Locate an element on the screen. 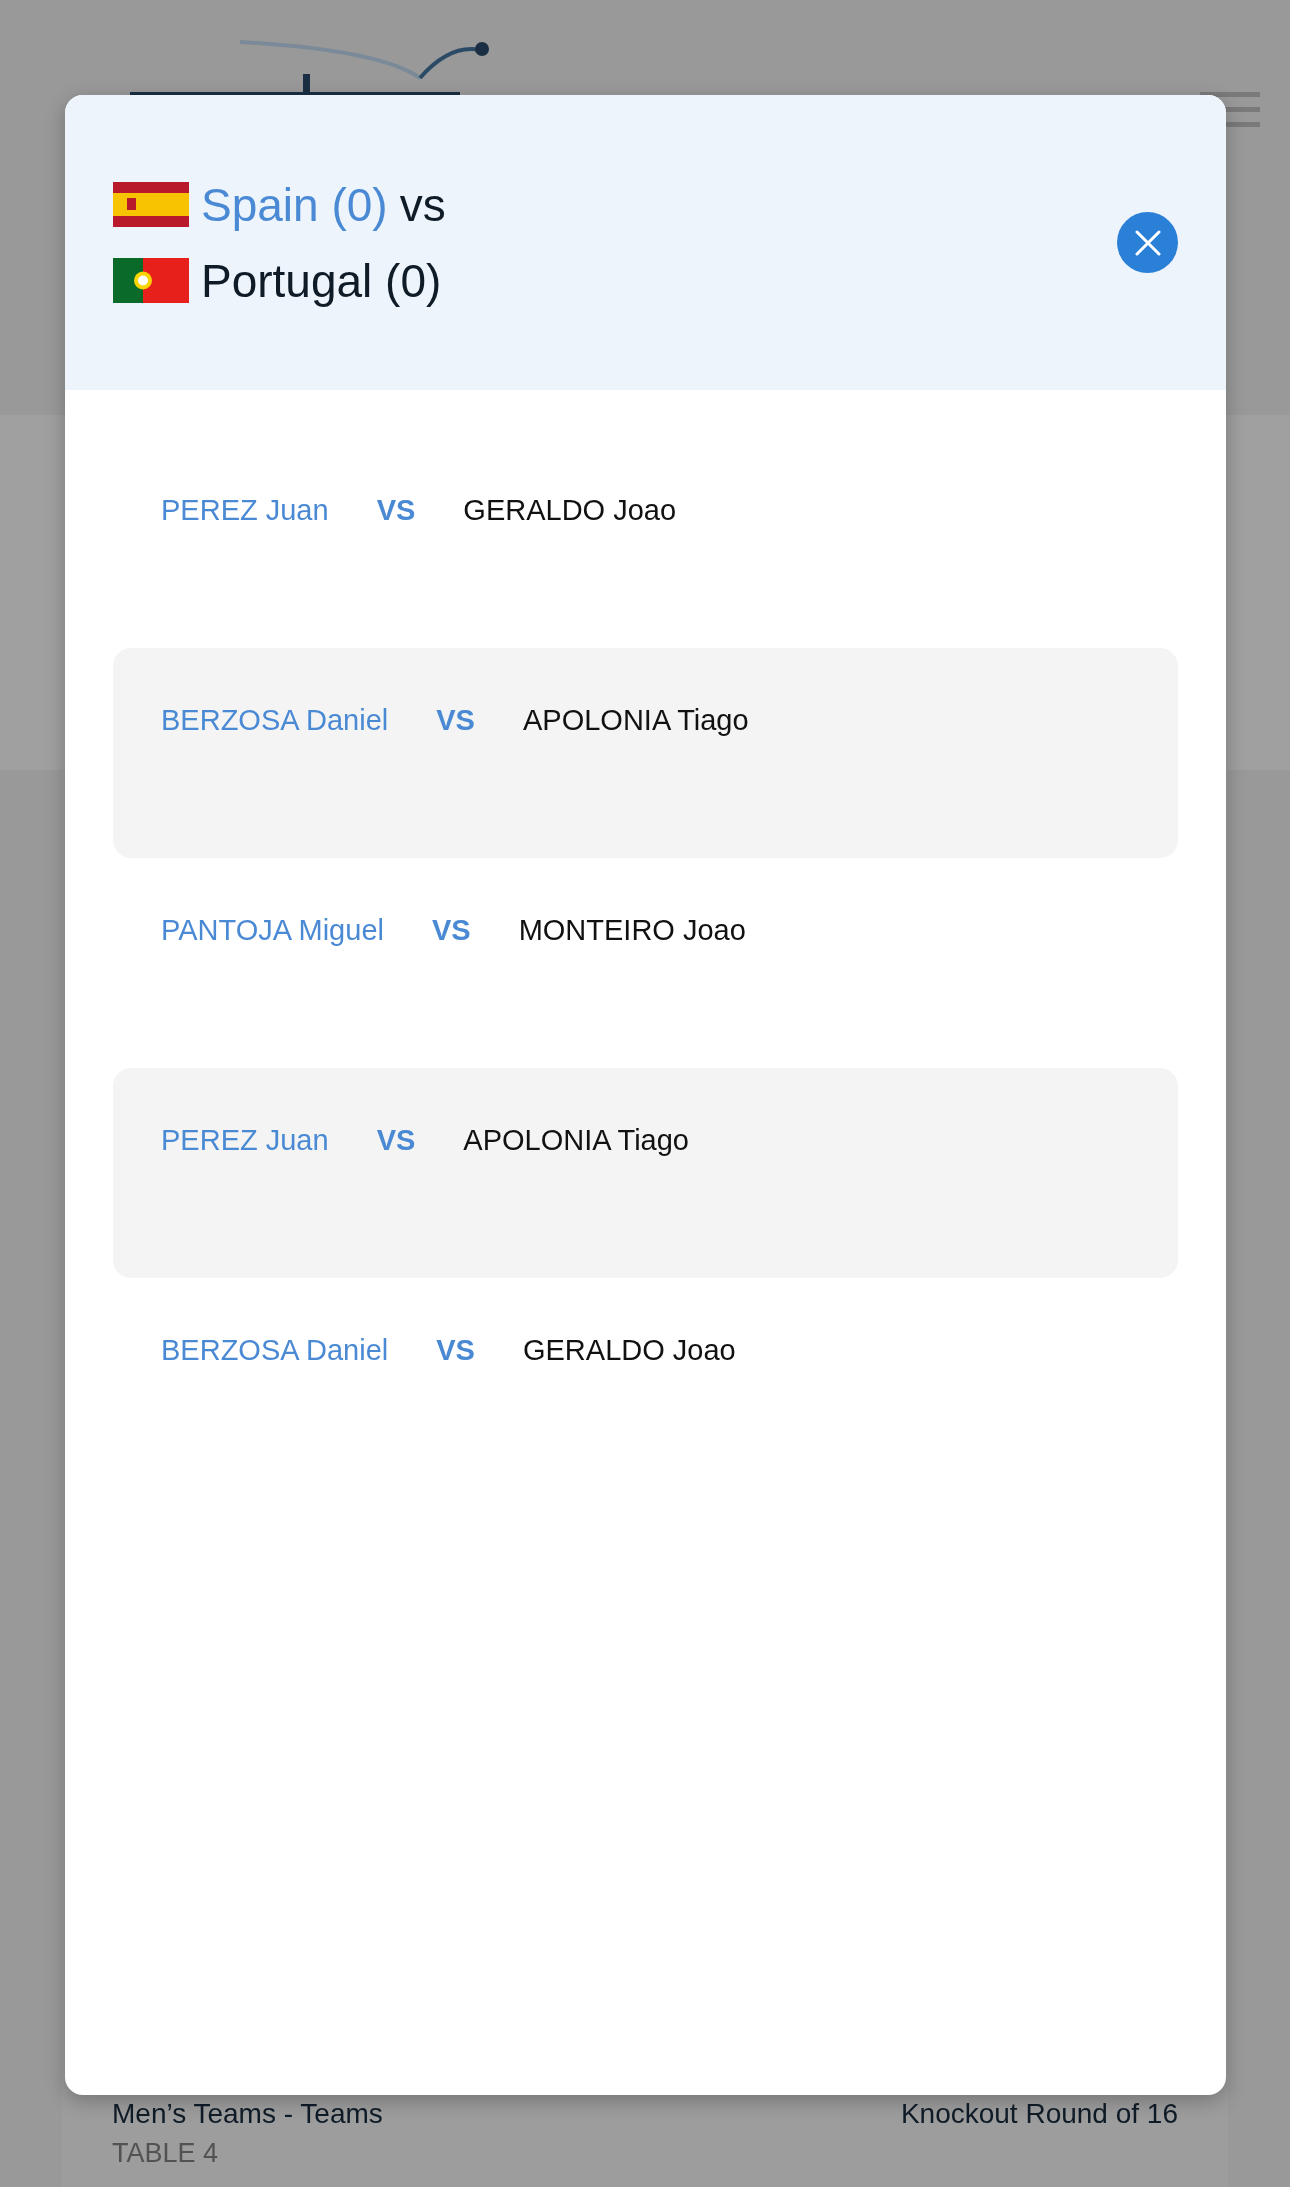  away-player: MONTEIRO Joao is located at coordinates (632, 930).